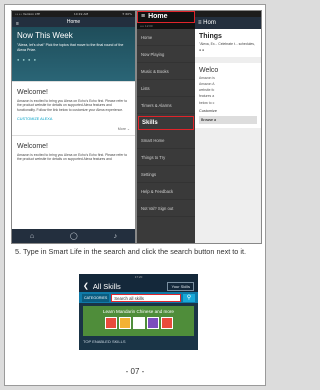 The height and width of the screenshot is (390, 320). I want to click on page-number: - 07 -, so click(135, 371).